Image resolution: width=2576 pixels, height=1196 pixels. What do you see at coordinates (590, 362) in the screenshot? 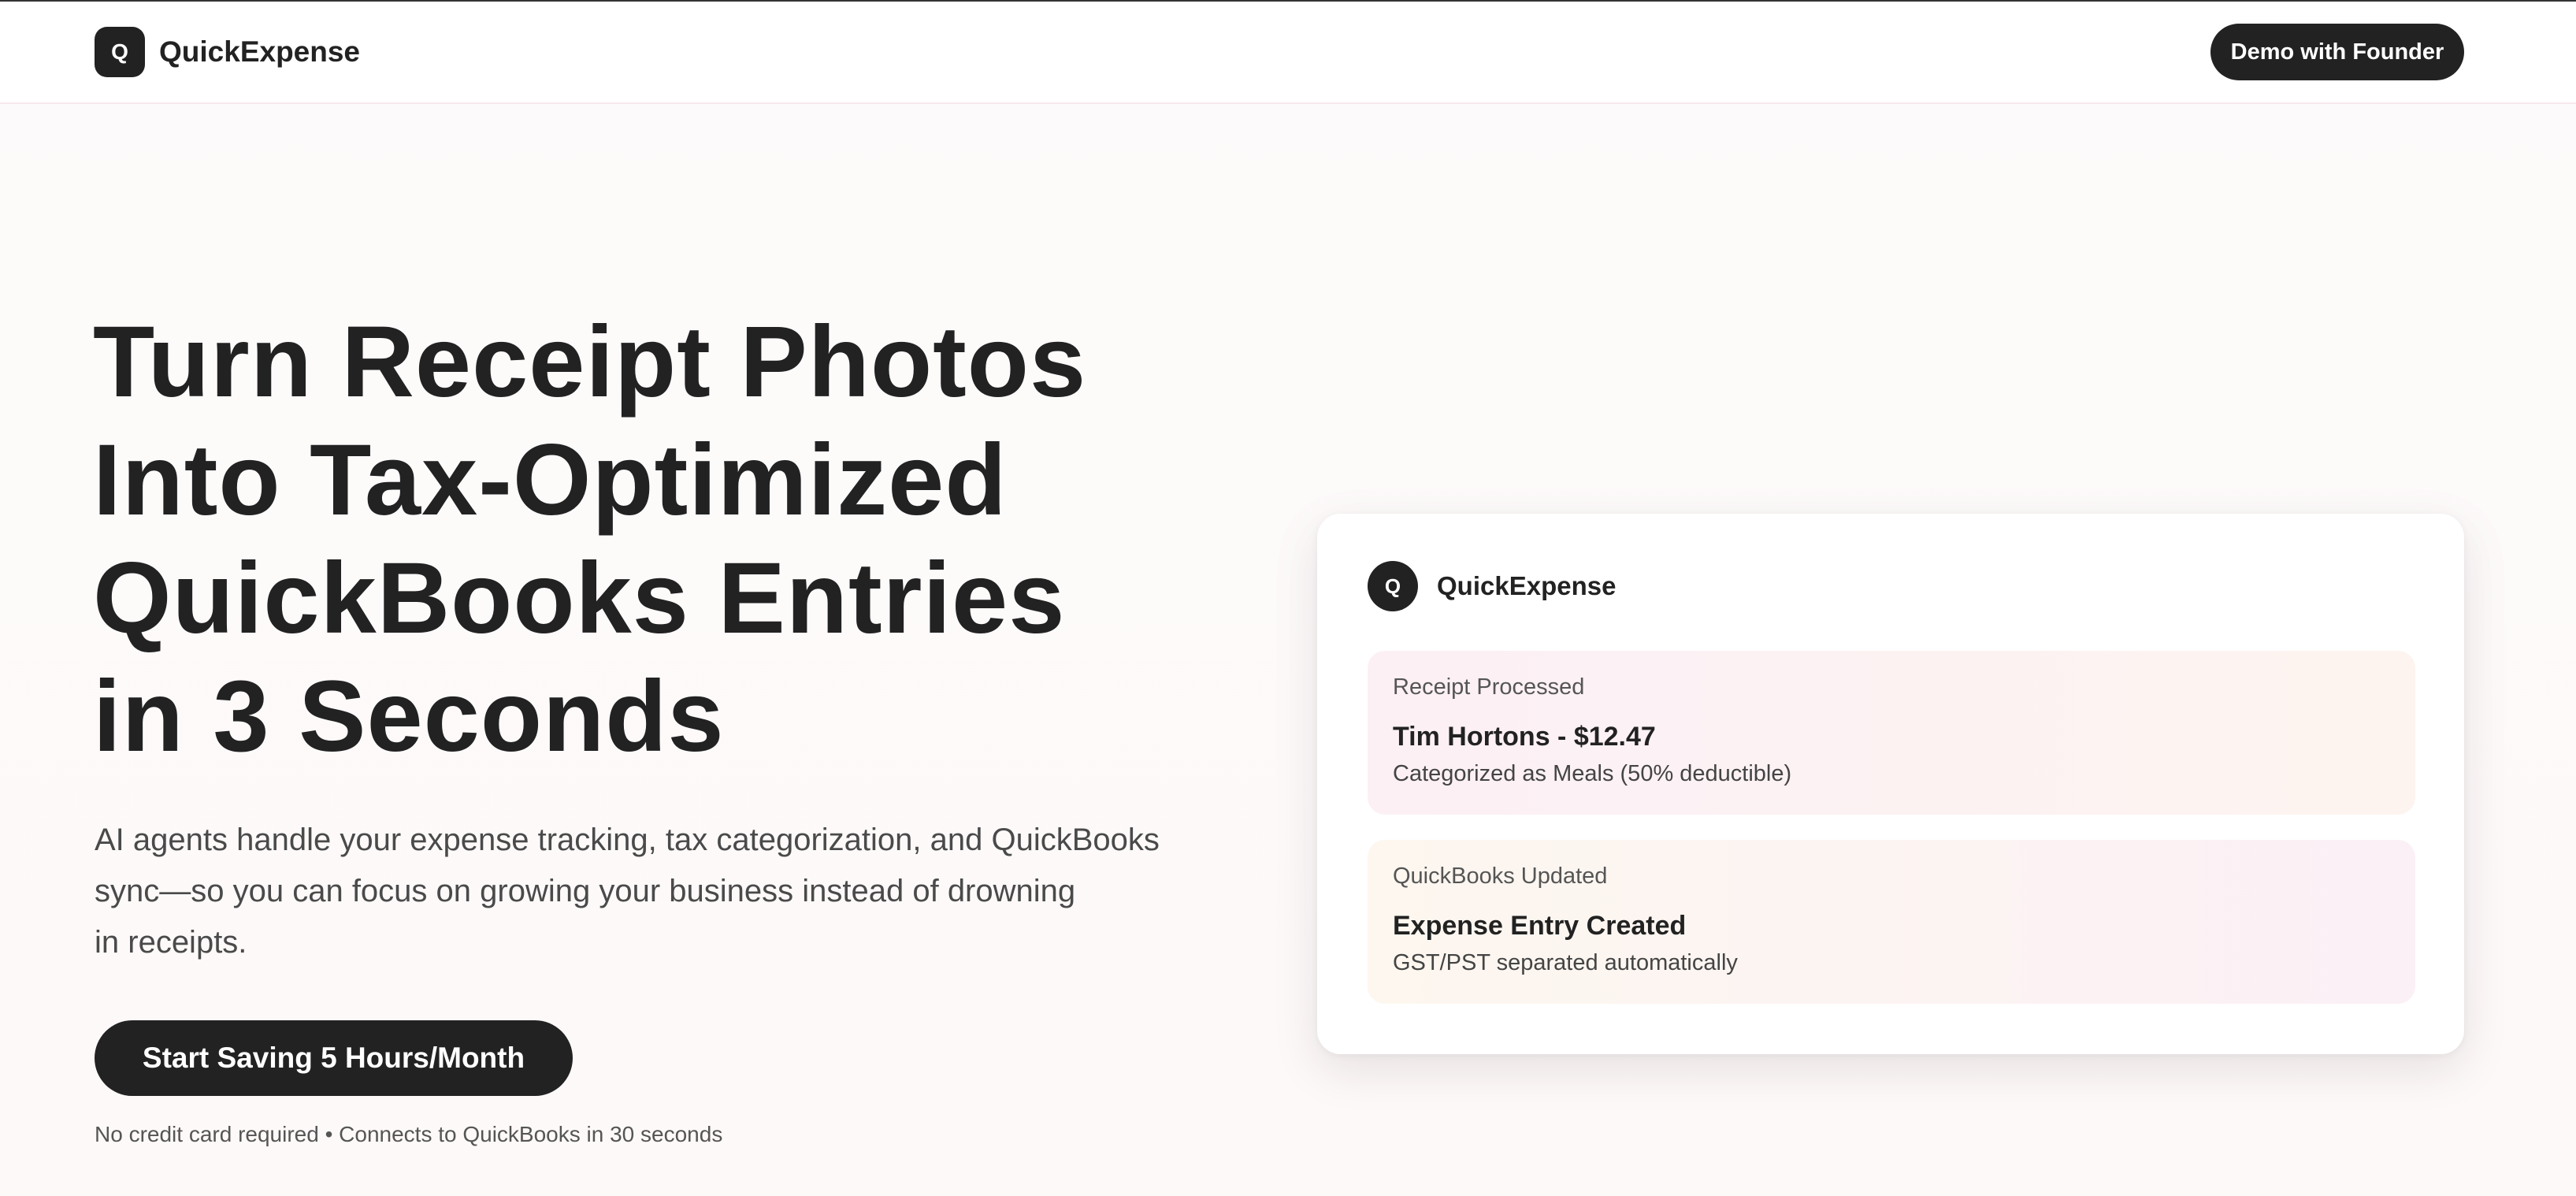
I see `hero-title-line: Turn Receipt Photos` at bounding box center [590, 362].